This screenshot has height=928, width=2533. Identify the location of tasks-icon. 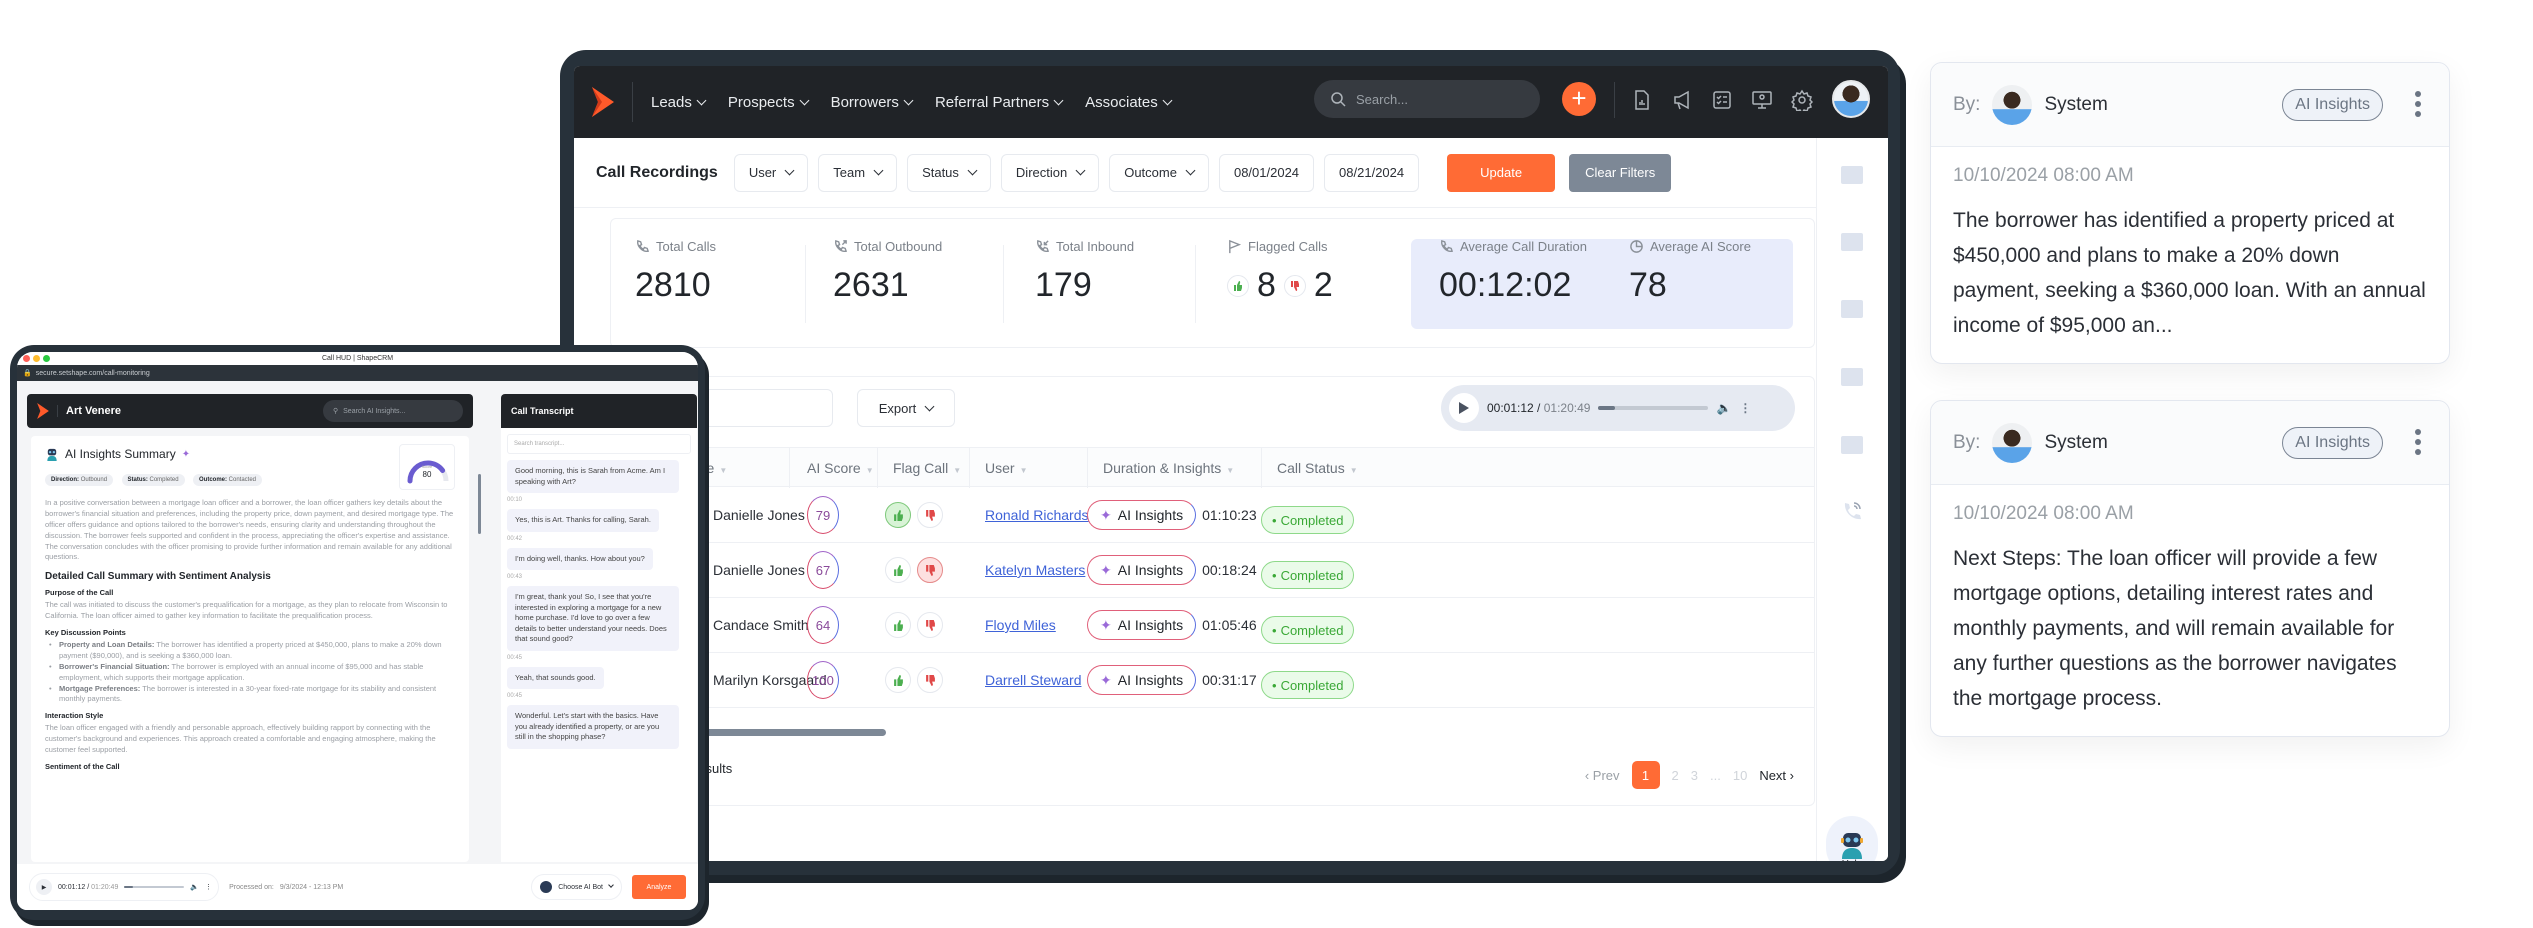
(1852, 242).